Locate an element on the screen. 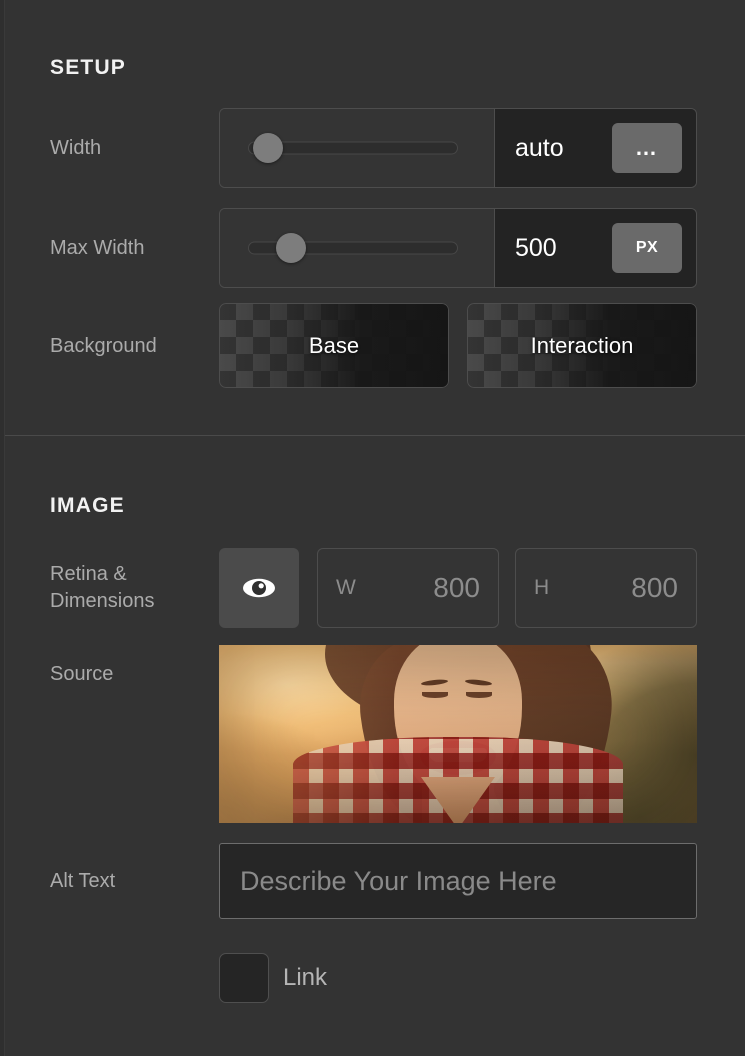 Image resolution: width=745 pixels, height=1056 pixels. max-width-row: Max Width 500 PX is located at coordinates (372, 248).